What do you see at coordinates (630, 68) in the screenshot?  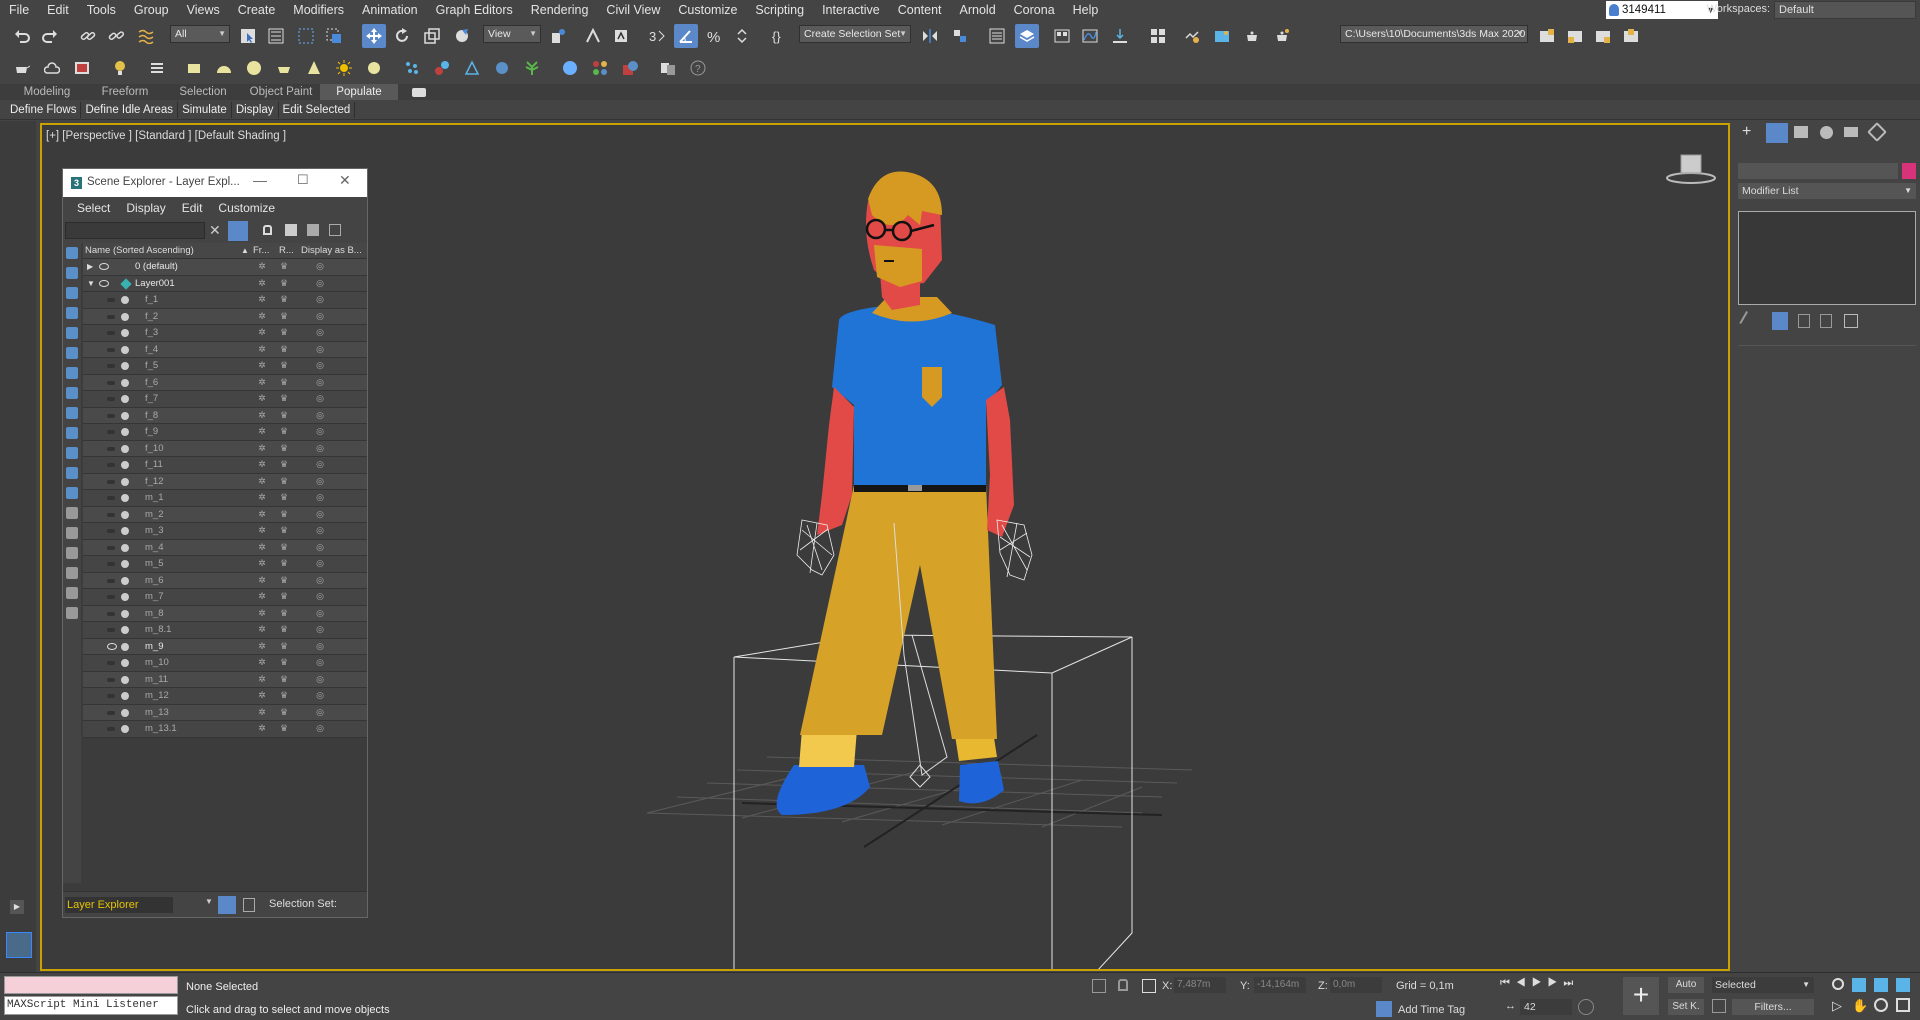 I see `material-map-button` at bounding box center [630, 68].